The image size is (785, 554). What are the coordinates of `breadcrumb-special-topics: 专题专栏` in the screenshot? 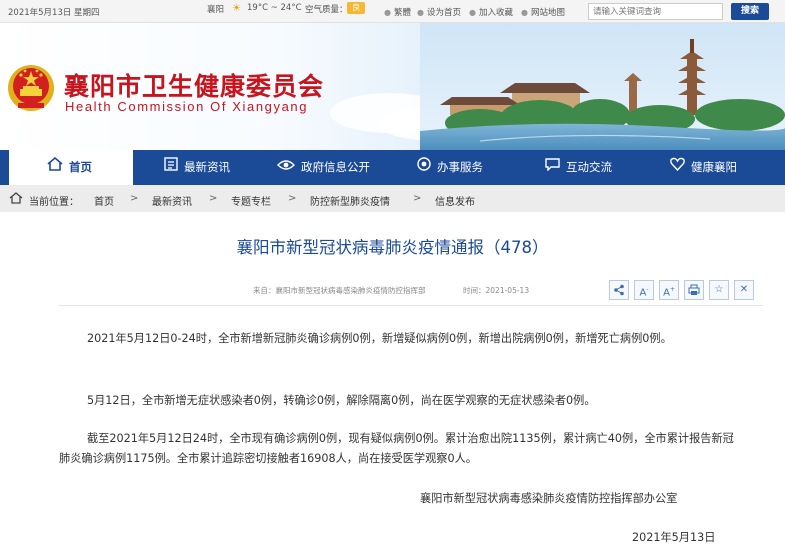 It's located at (251, 200).